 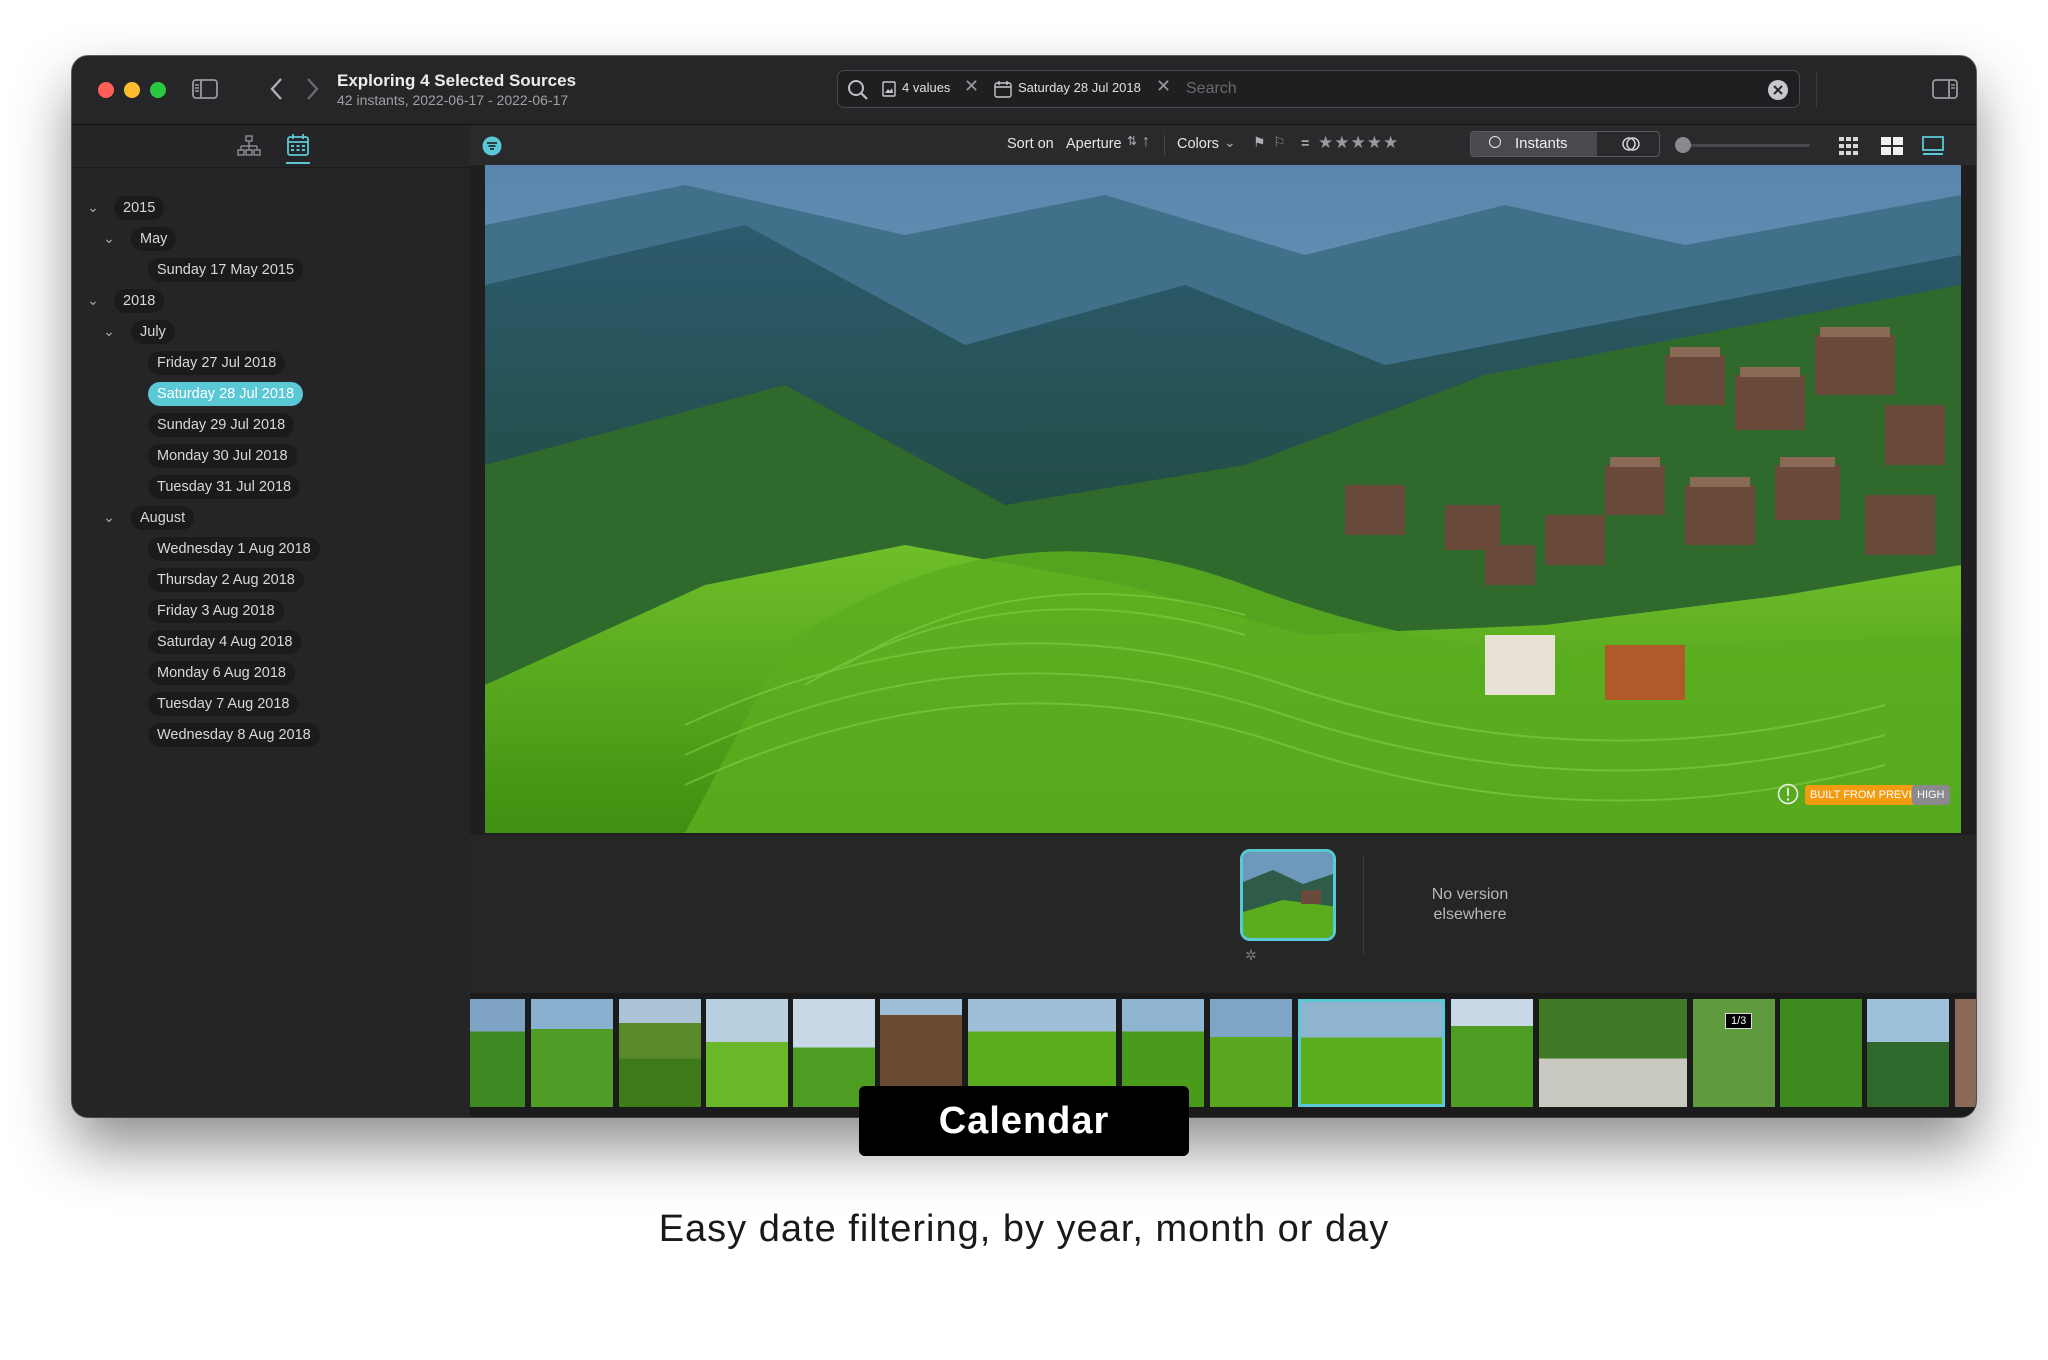 What do you see at coordinates (1933, 146) in the screenshot?
I see `single-view-icon` at bounding box center [1933, 146].